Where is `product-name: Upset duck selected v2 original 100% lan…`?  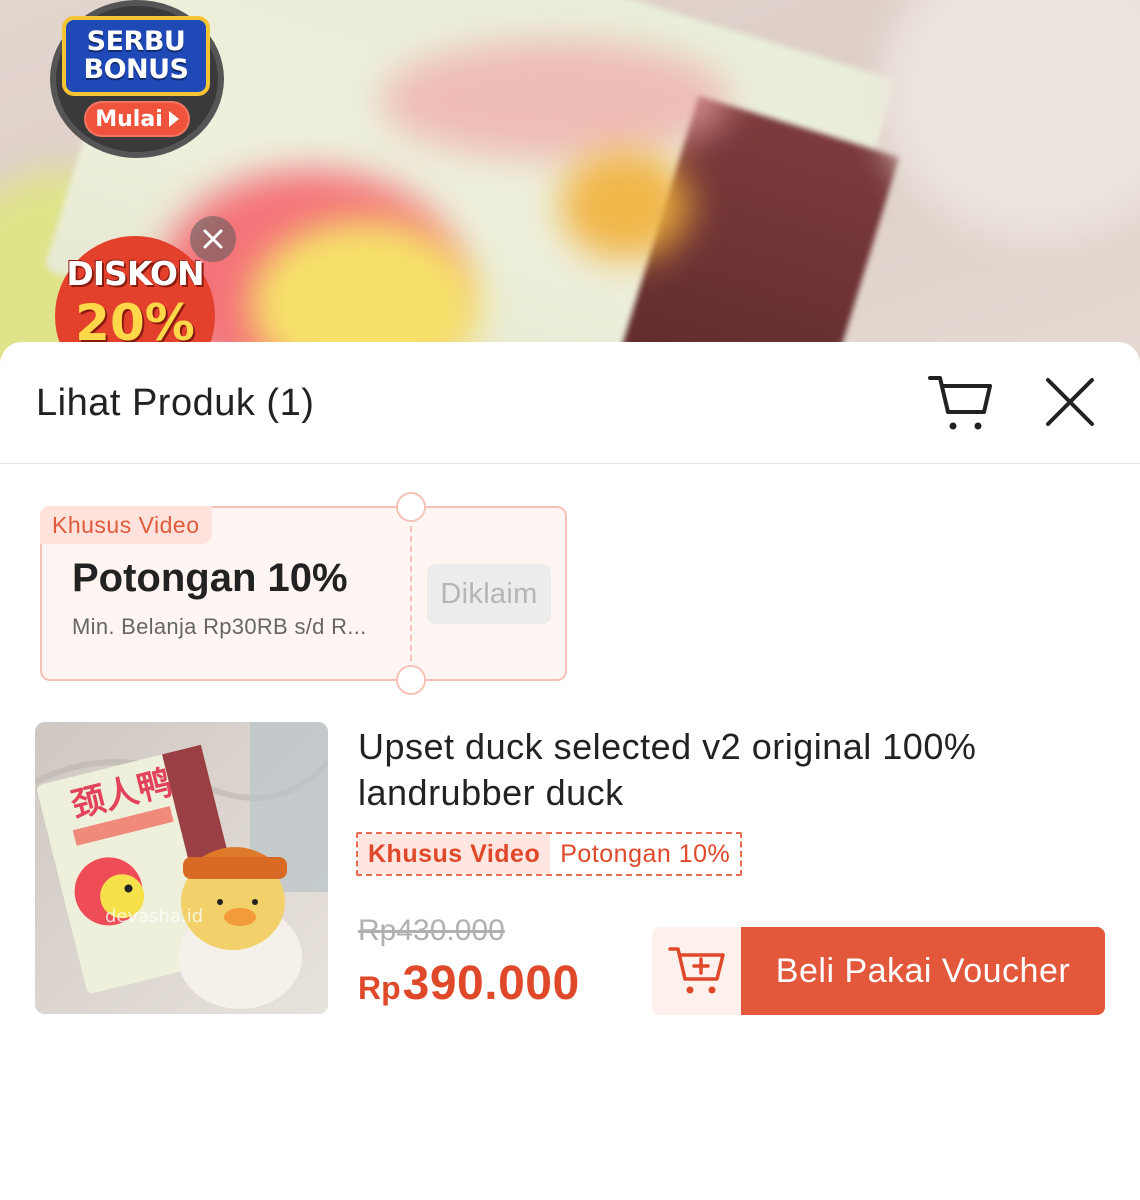 product-name: Upset duck selected v2 original 100% lan… is located at coordinates (728, 770).